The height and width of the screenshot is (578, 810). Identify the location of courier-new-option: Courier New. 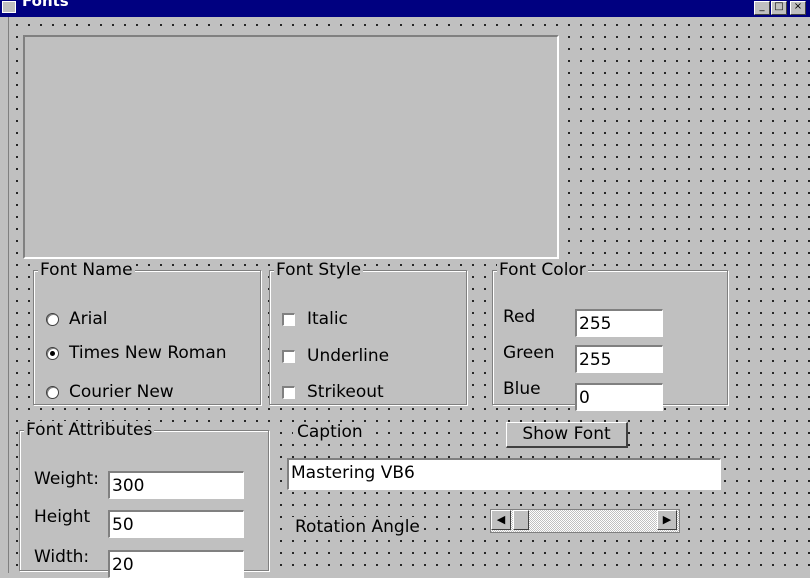
(110, 392).